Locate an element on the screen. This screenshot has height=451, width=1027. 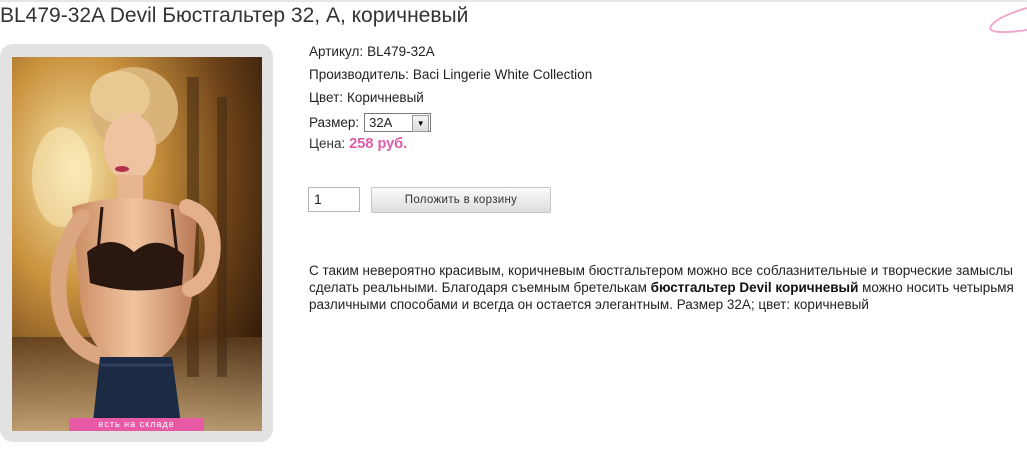
price-label: Цена: is located at coordinates (327, 143).